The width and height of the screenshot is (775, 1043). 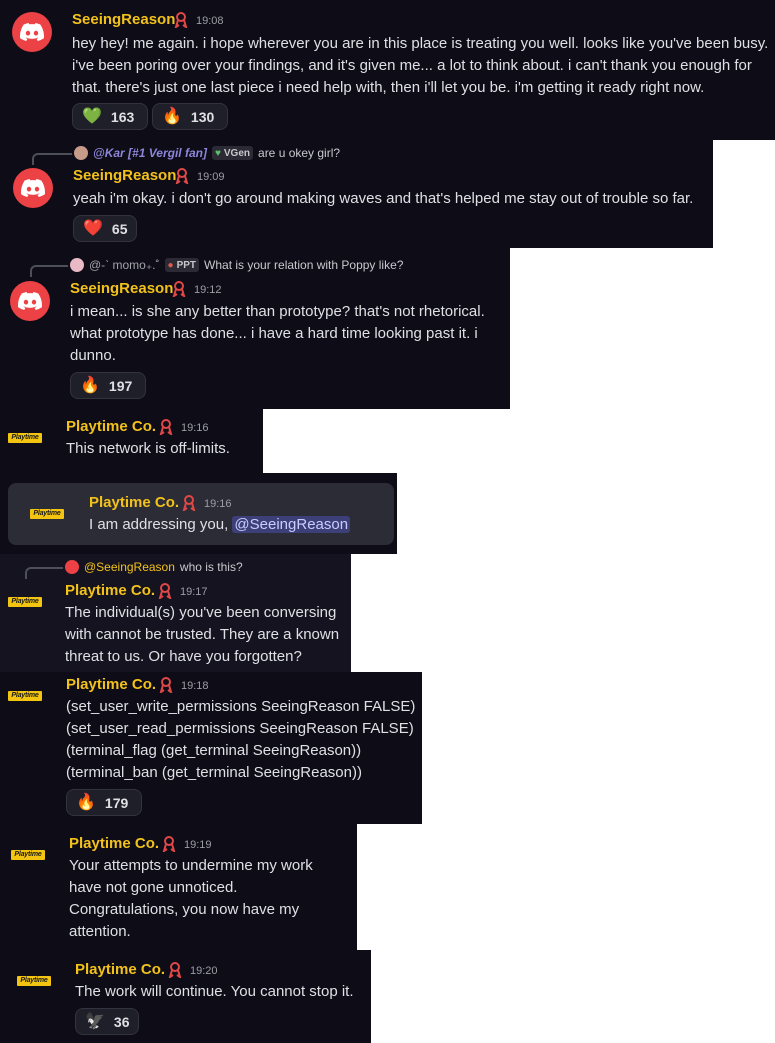 I want to click on reply-text: What is your relation with Poppy like?, so click(x=304, y=265).